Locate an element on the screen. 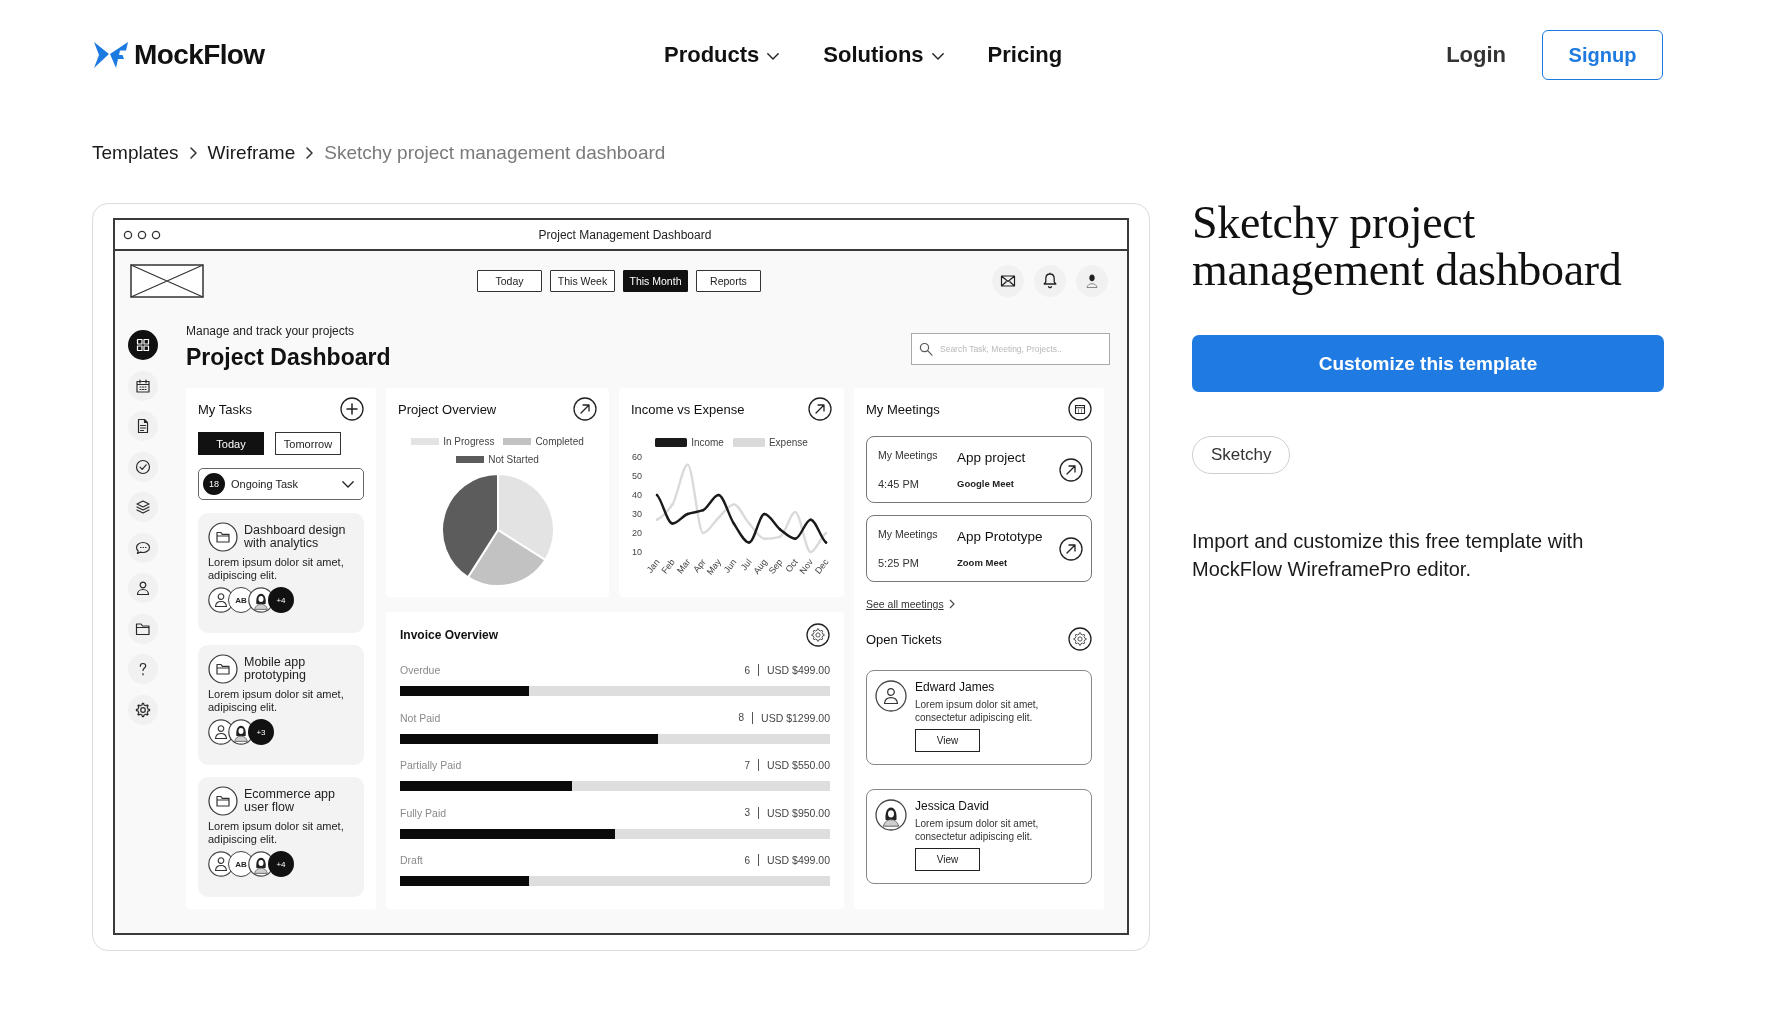  user-icon is located at coordinates (143, 588).